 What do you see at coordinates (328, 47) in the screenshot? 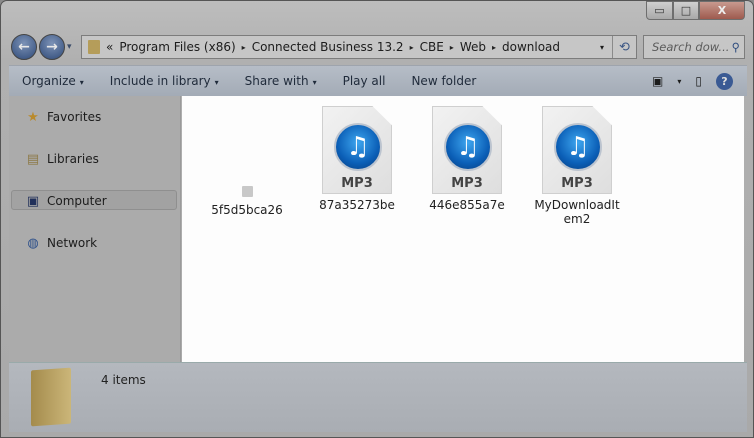
I see `breadcrumb-connected-business: Connected Business 13.2` at bounding box center [328, 47].